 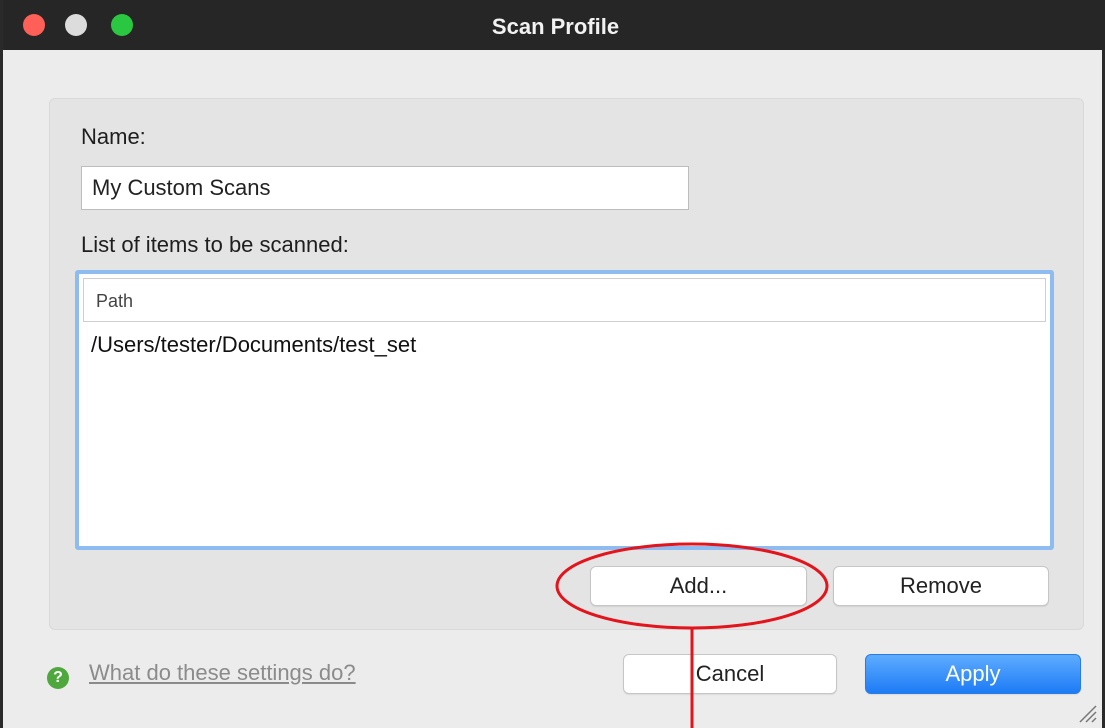 I want to click on apply-button: Apply, so click(x=973, y=674).